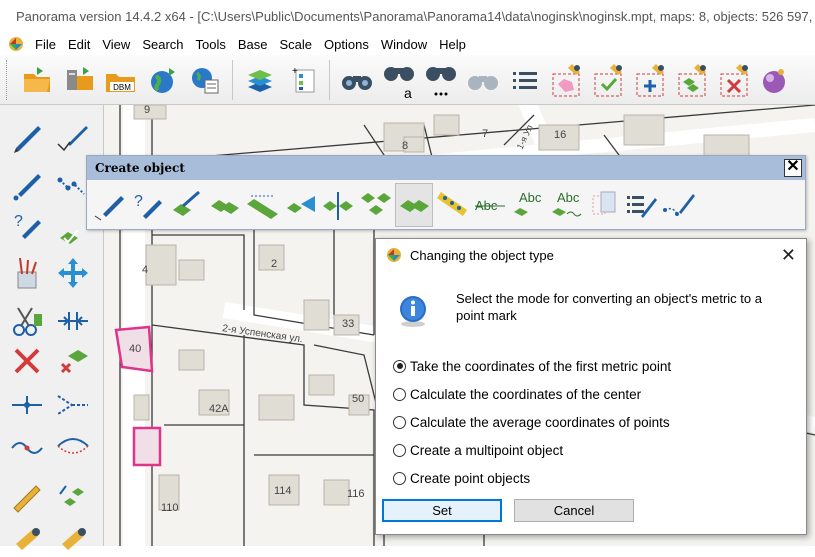  Describe the element at coordinates (478, 450) in the screenshot. I see `option-multipoint: Create a multipoint object` at that location.